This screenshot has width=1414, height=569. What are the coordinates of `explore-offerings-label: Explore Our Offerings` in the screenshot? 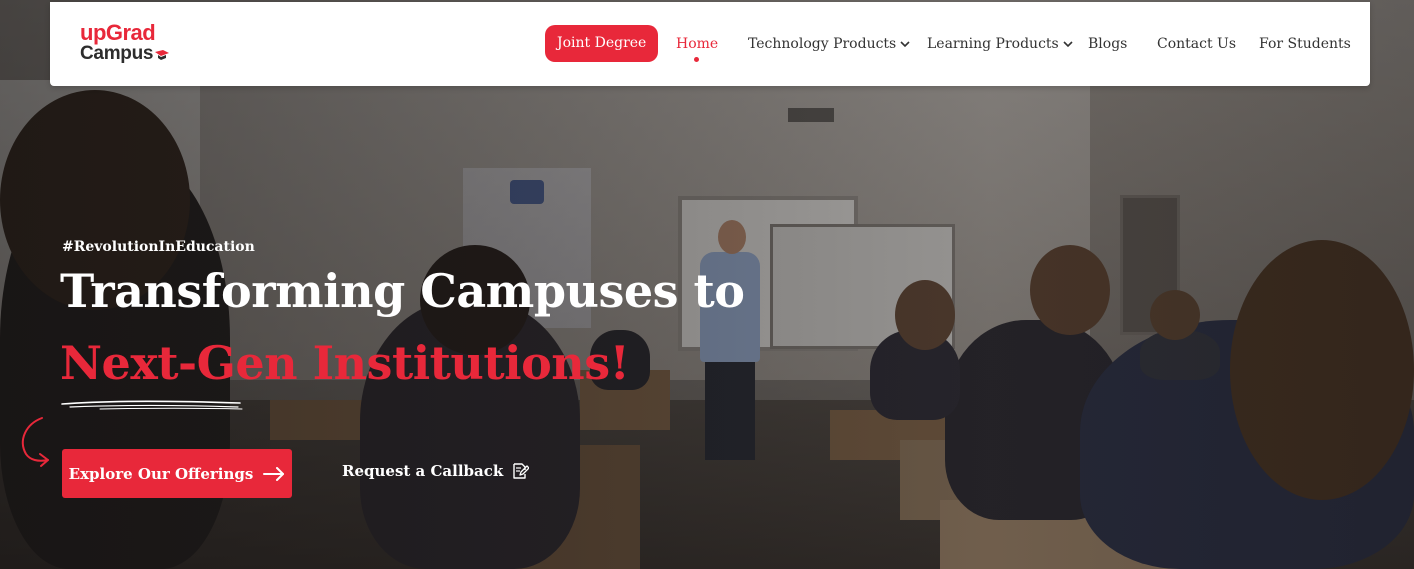 It's located at (161, 473).